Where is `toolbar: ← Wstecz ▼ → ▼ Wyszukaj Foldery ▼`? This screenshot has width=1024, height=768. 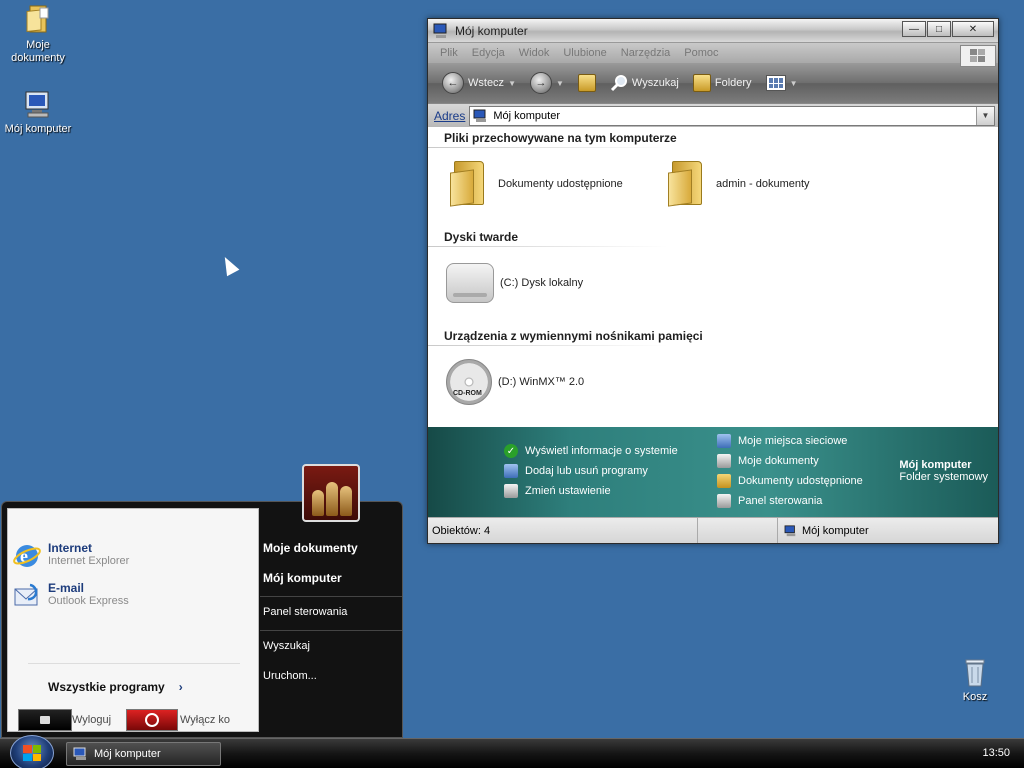
toolbar: ← Wstecz ▼ → ▼ Wyszukaj Foldery ▼ is located at coordinates (713, 83).